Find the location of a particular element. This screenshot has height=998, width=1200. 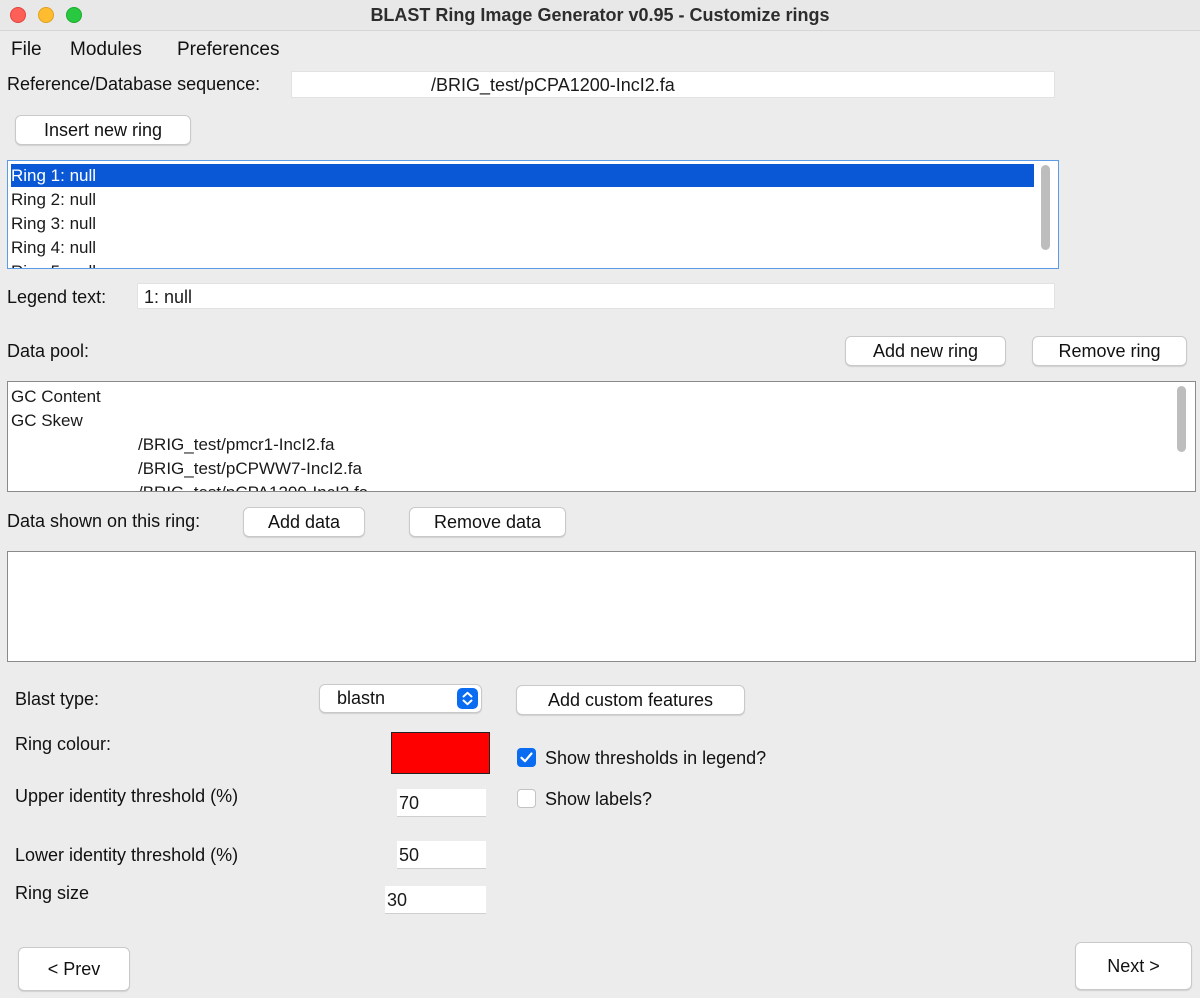

insert-new-ring-button: Insert new ring is located at coordinates (103, 130).